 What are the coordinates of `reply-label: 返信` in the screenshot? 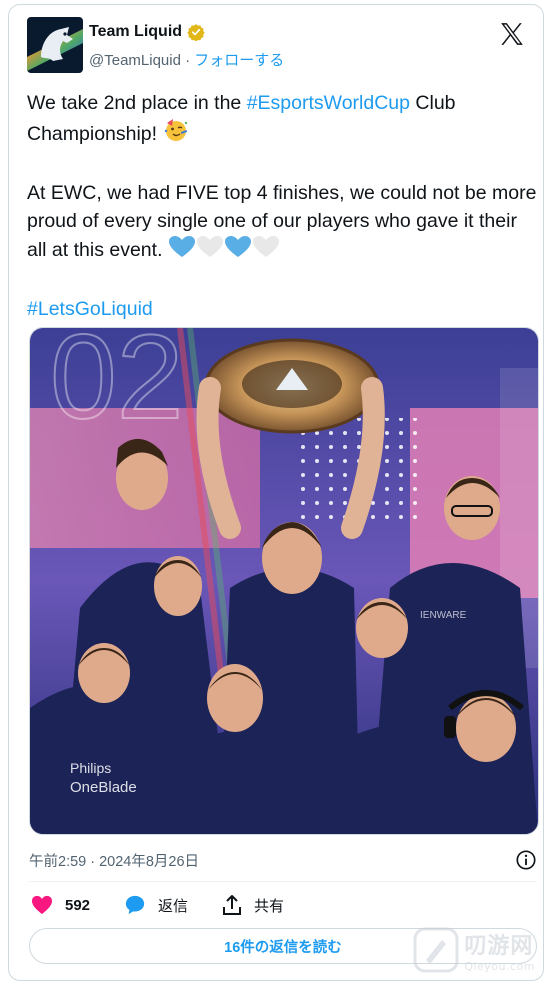 It's located at (173, 906).